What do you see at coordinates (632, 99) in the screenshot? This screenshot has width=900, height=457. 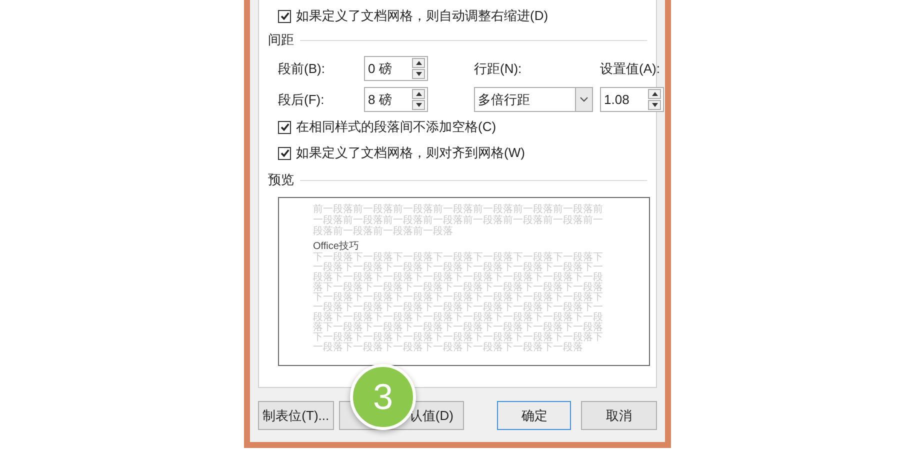 I see `spin-field: 1.08` at bounding box center [632, 99].